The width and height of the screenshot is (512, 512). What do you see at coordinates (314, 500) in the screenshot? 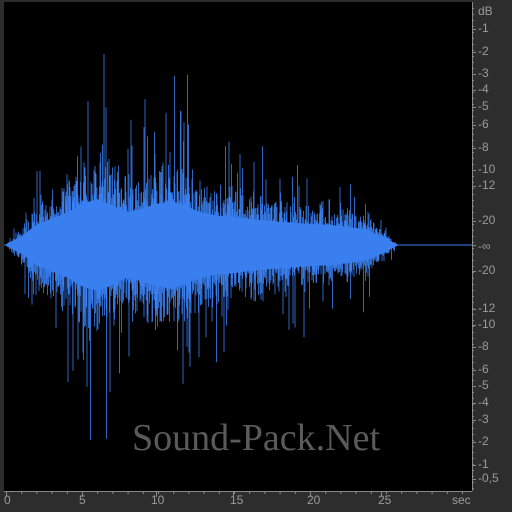
I see `time-tick-label: 20` at bounding box center [314, 500].